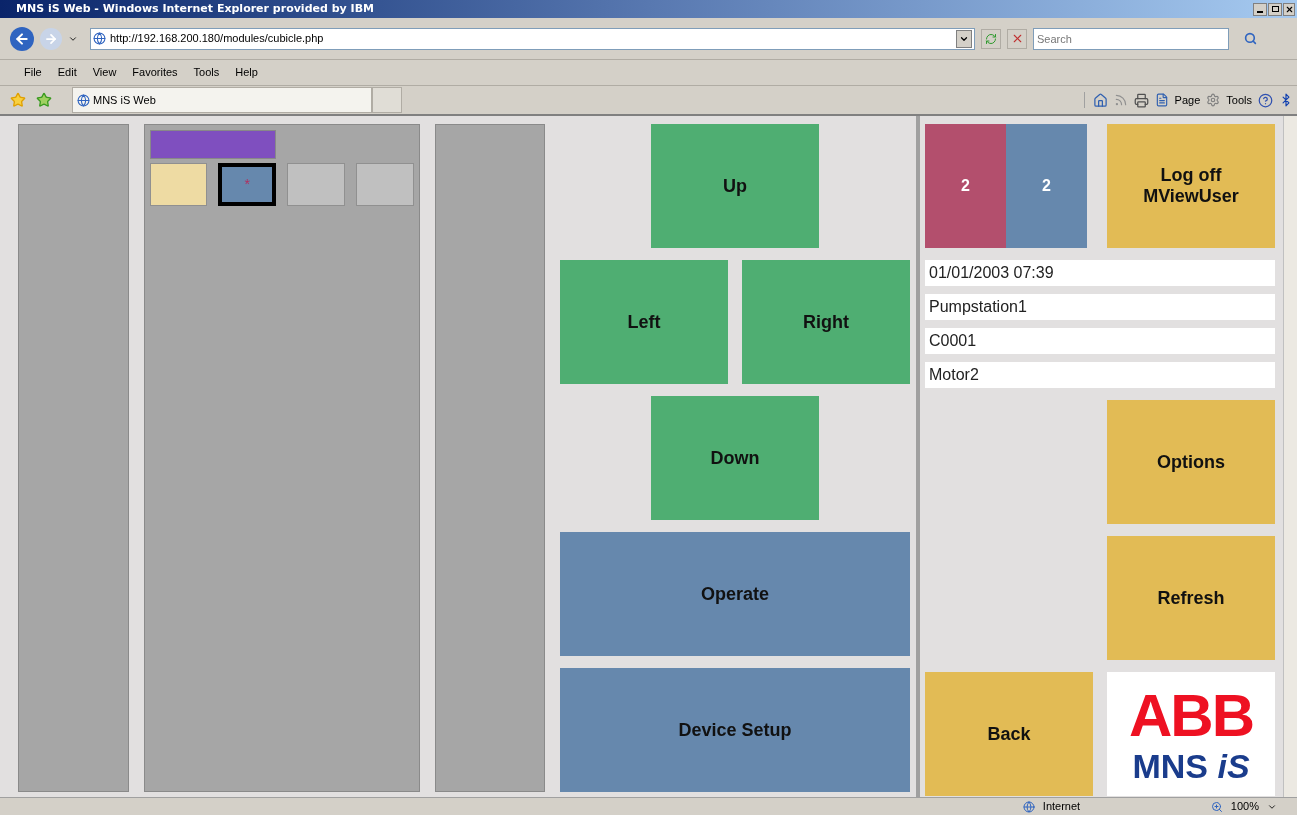  What do you see at coordinates (1100, 341) in the screenshot?
I see `info-field: C0001` at bounding box center [1100, 341].